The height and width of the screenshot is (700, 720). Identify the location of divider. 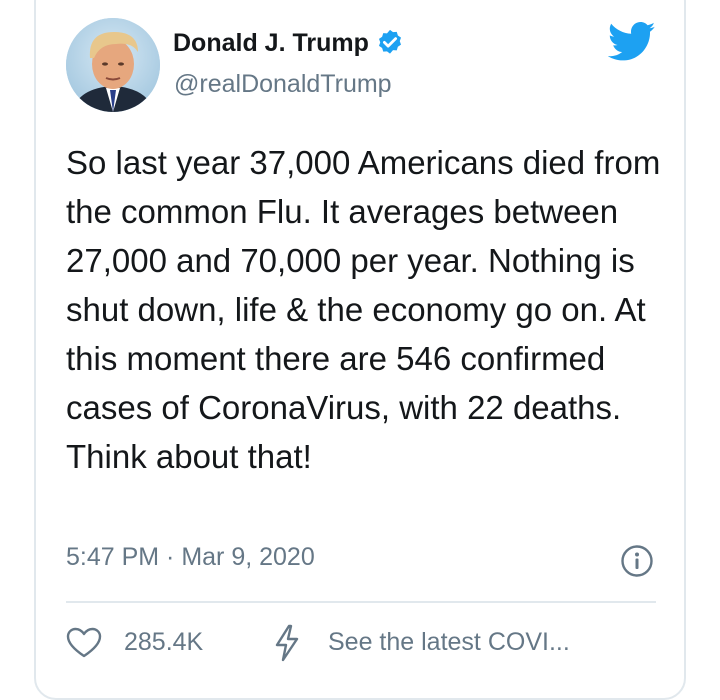
(361, 602).